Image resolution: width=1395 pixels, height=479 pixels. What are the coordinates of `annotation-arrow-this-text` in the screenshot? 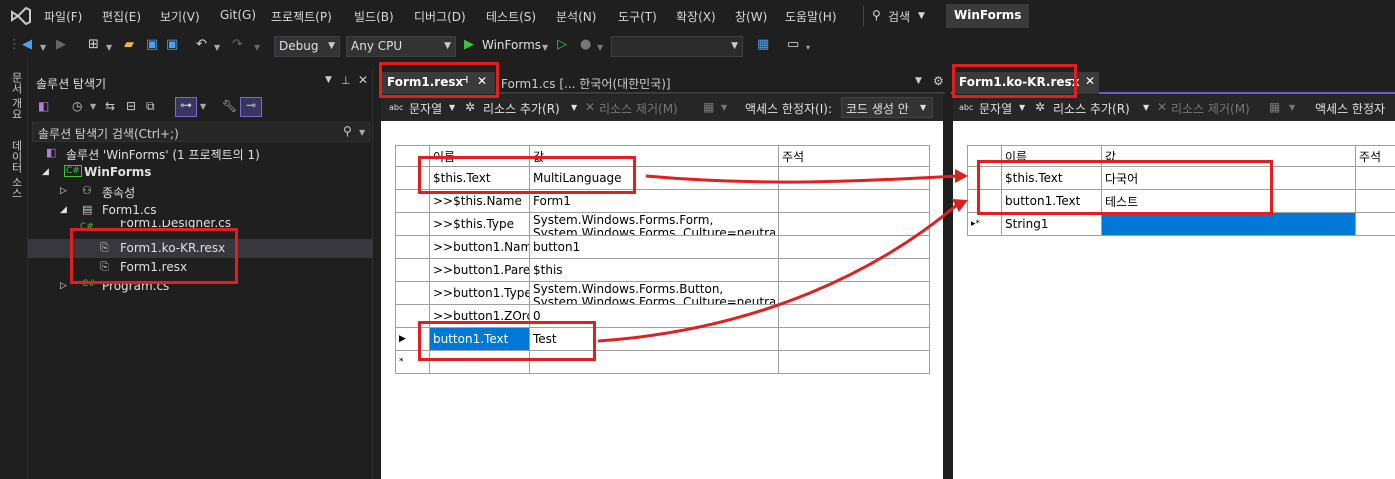 It's located at (802, 179).